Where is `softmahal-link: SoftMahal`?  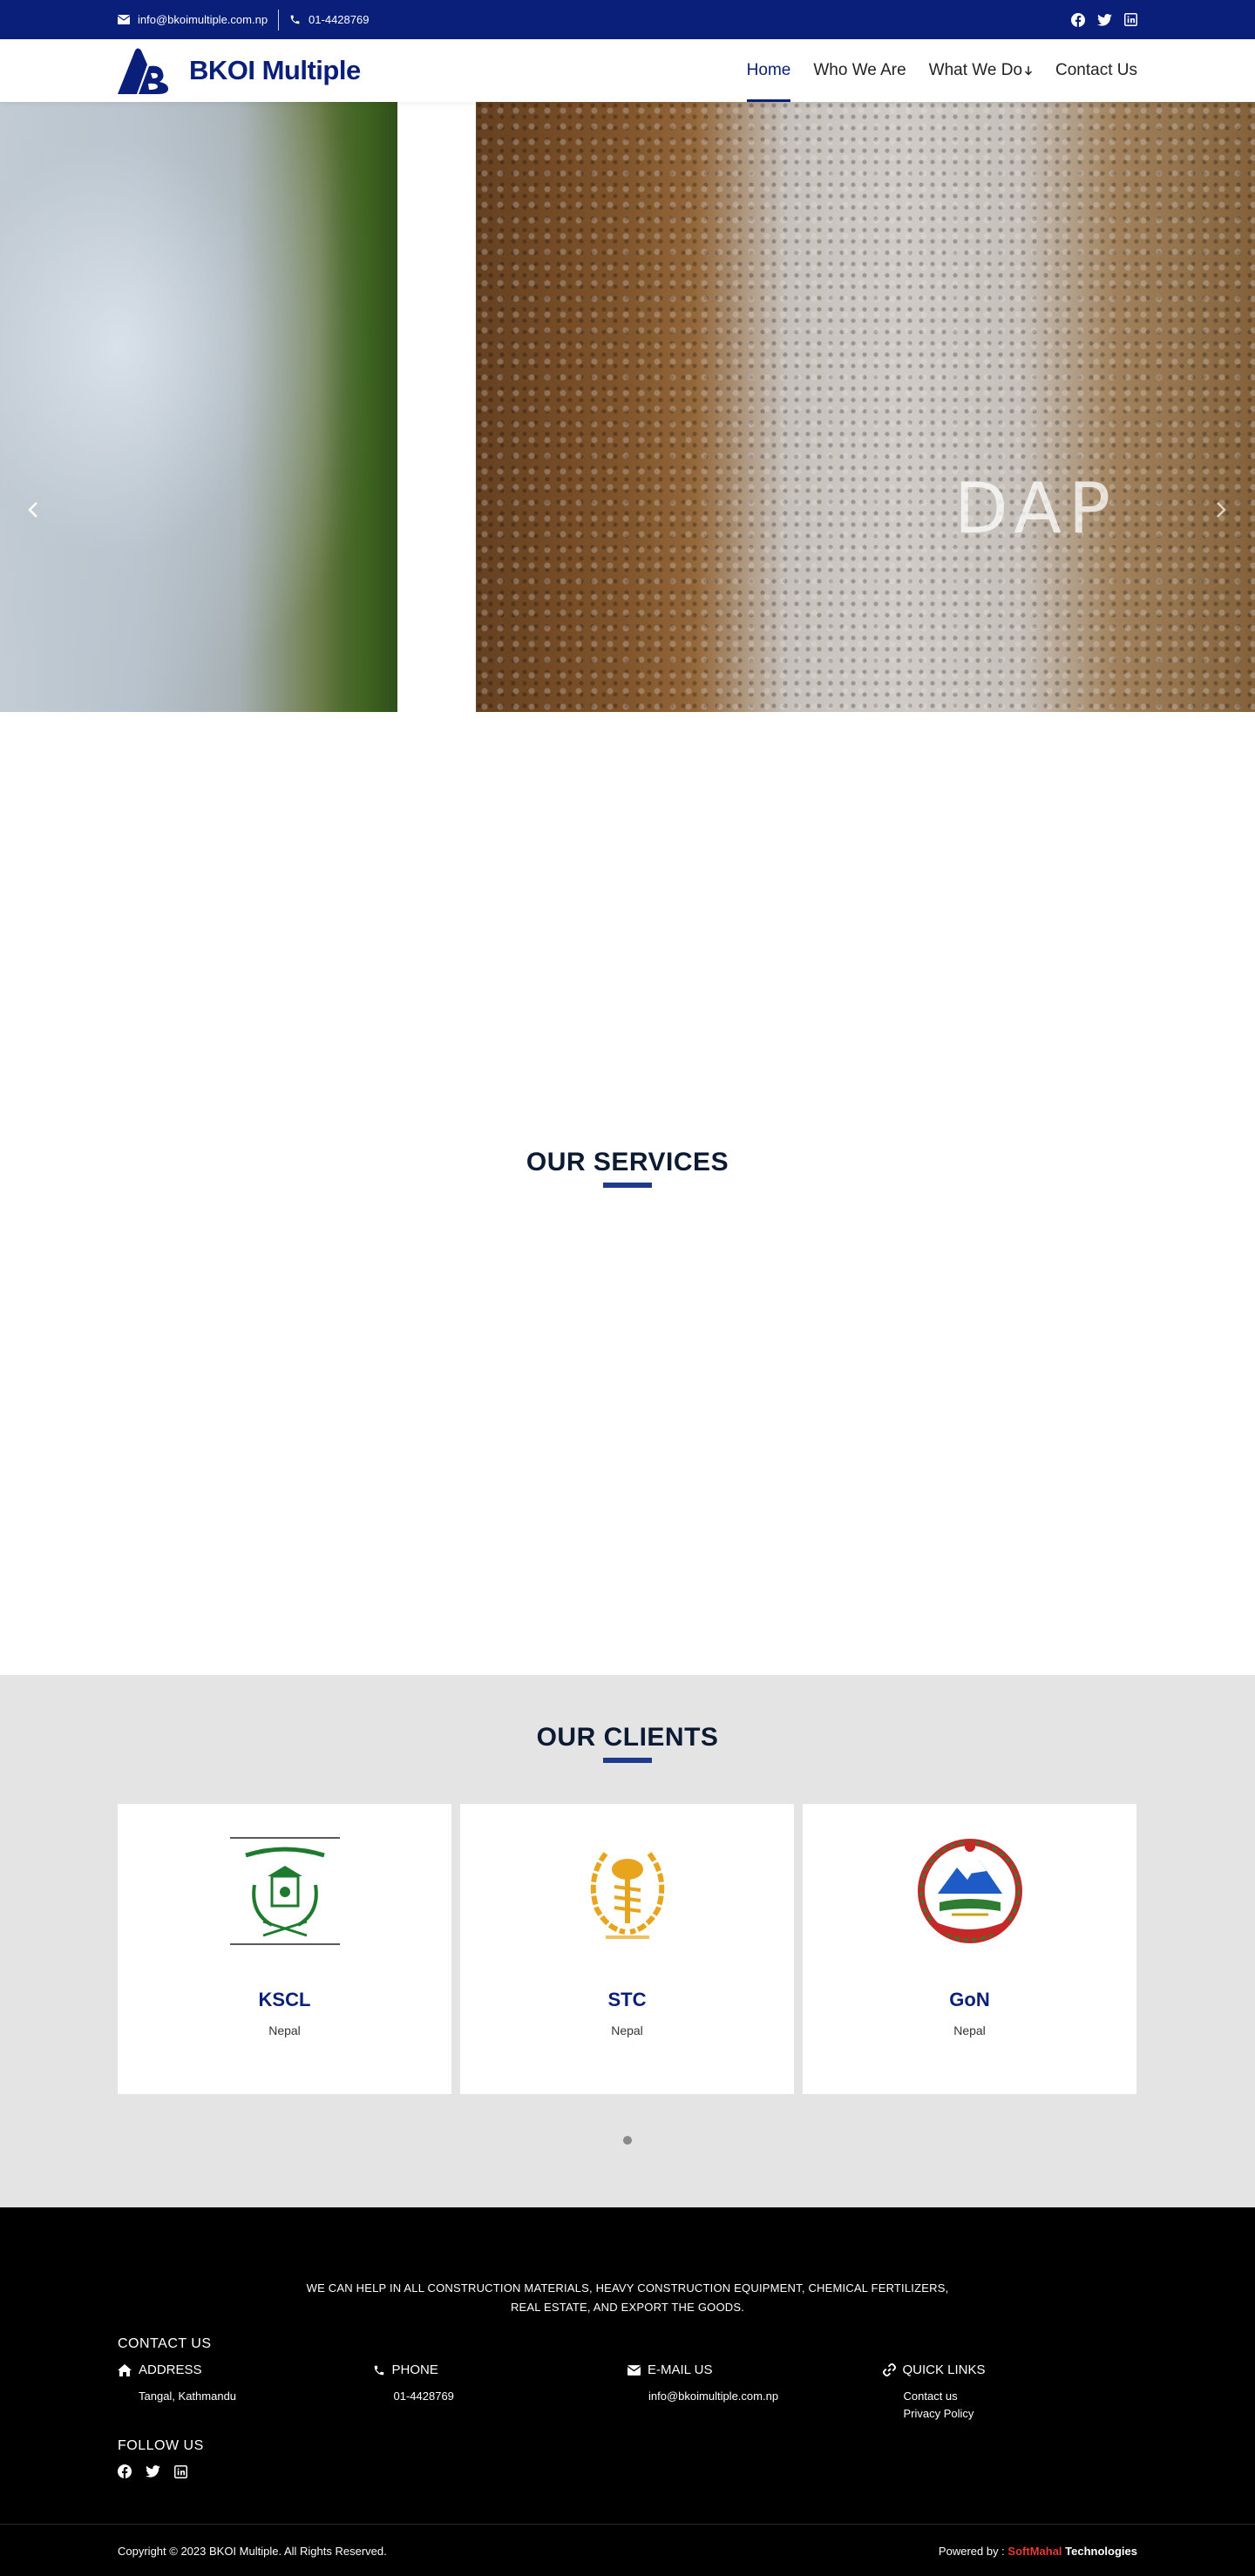
softmahal-link: SoftMahal is located at coordinates (1035, 2551).